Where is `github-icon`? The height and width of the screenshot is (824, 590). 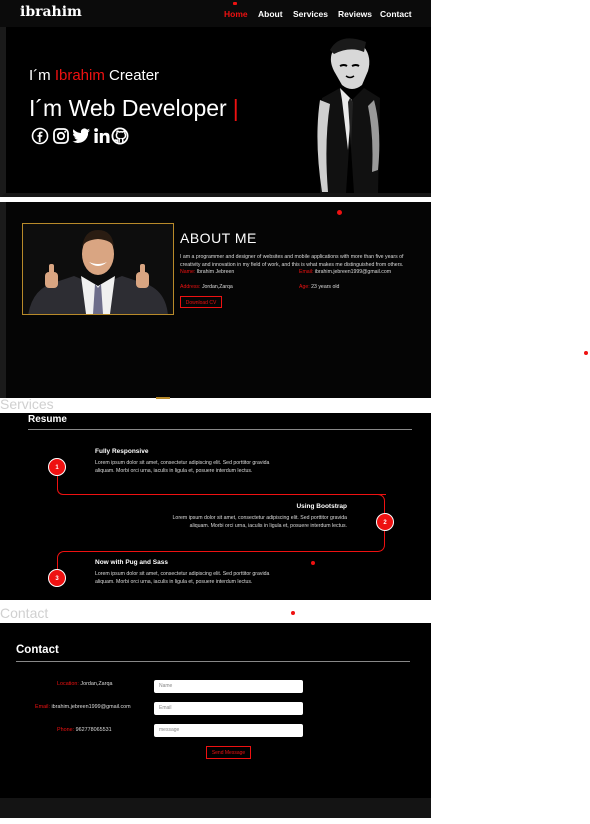 github-icon is located at coordinates (120, 137).